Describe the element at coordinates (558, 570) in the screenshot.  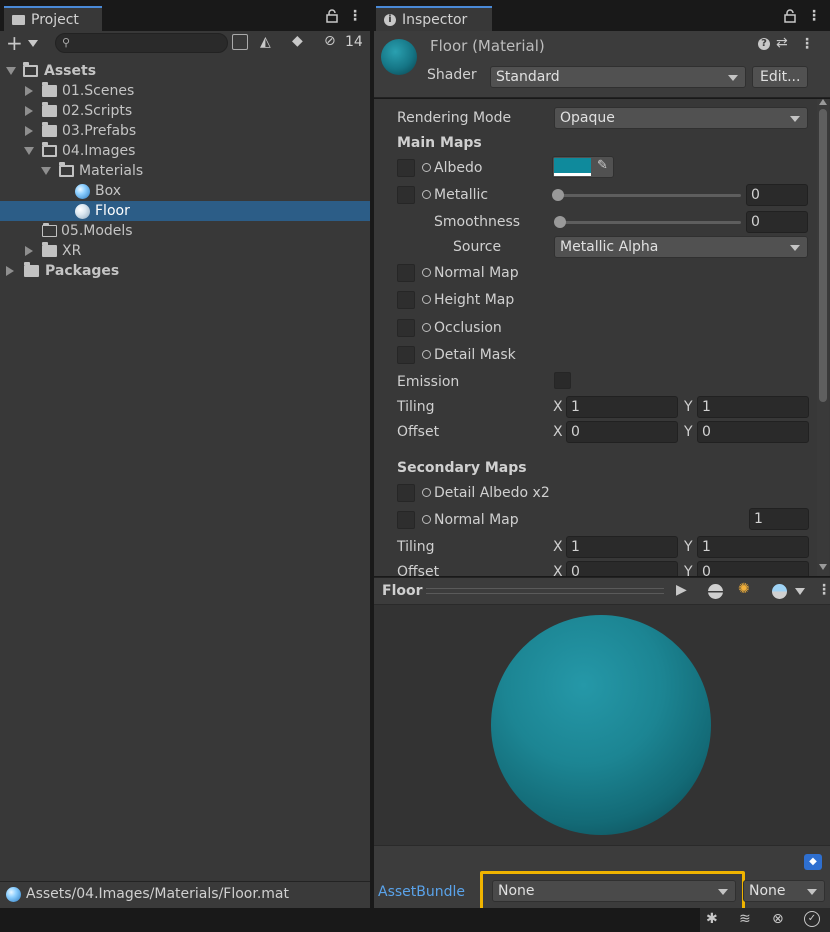
I see `offset2-x-label: X` at that location.